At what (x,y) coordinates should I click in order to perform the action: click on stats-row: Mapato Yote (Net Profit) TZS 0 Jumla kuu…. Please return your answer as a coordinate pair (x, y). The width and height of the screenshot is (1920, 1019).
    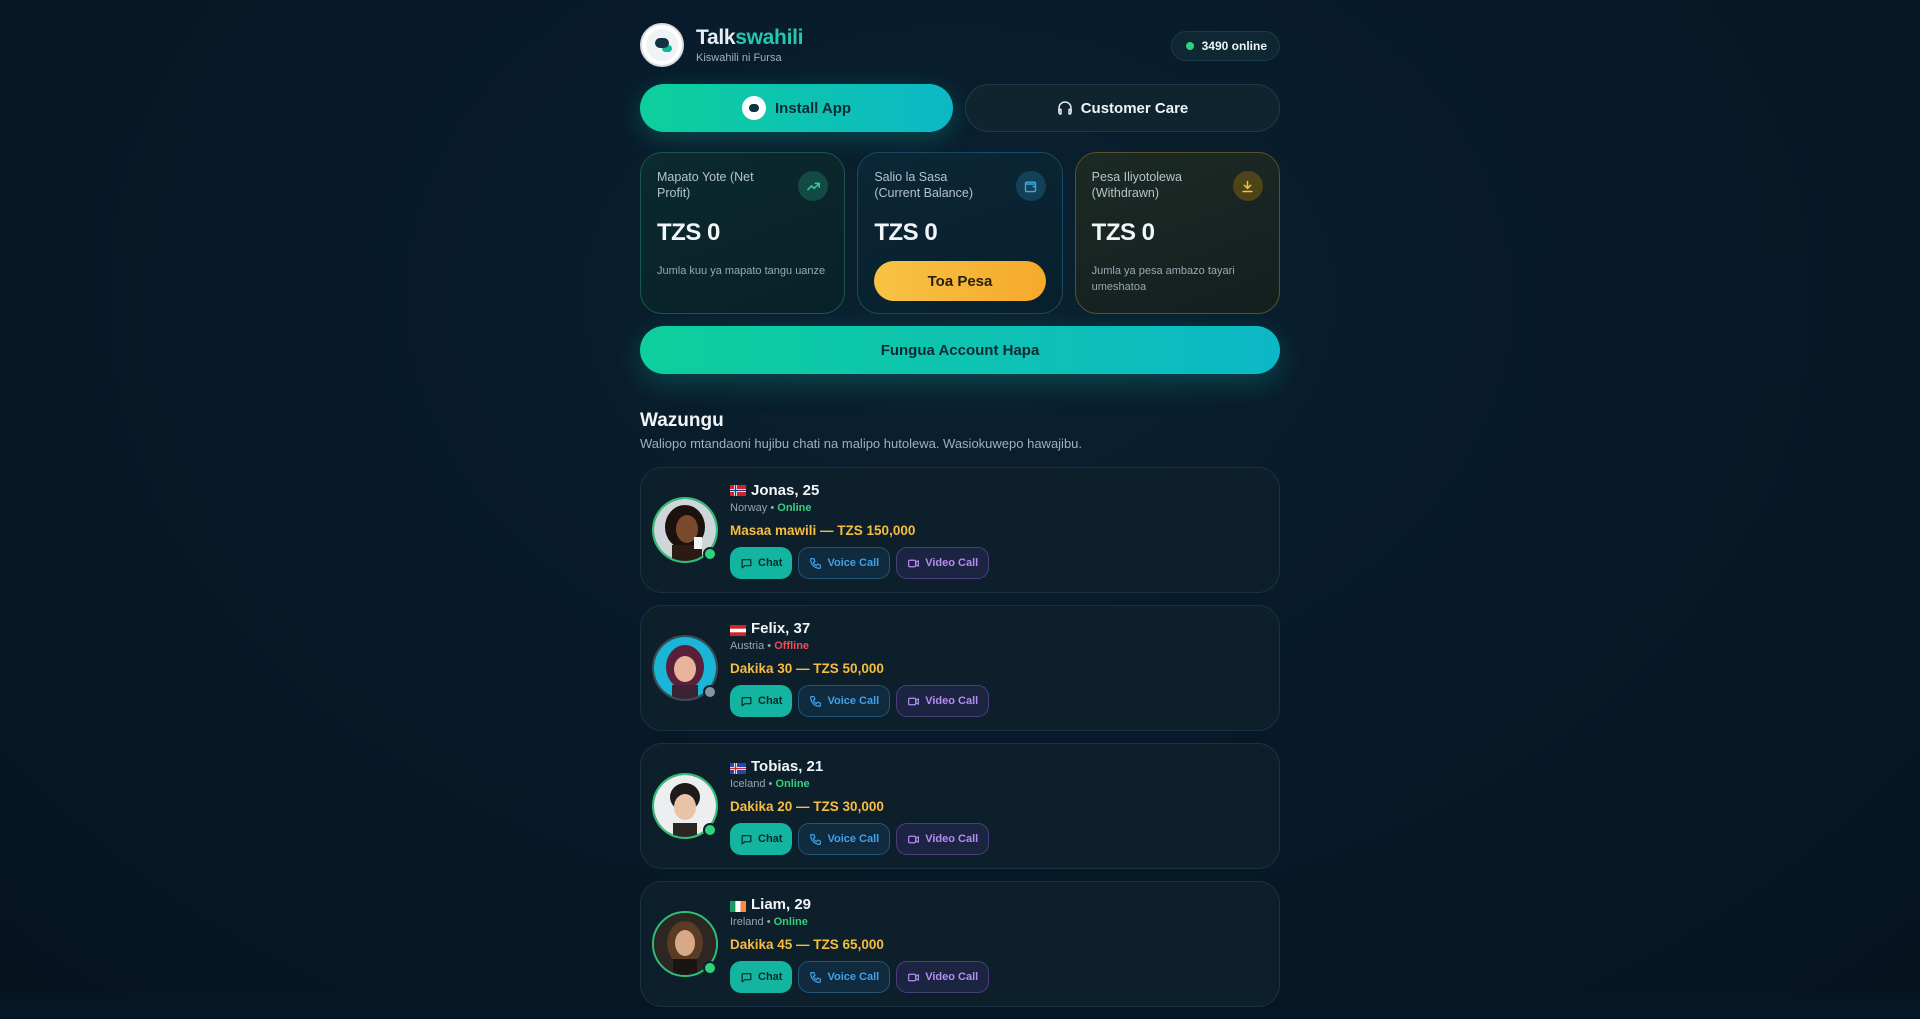
    Looking at the image, I should click on (960, 233).